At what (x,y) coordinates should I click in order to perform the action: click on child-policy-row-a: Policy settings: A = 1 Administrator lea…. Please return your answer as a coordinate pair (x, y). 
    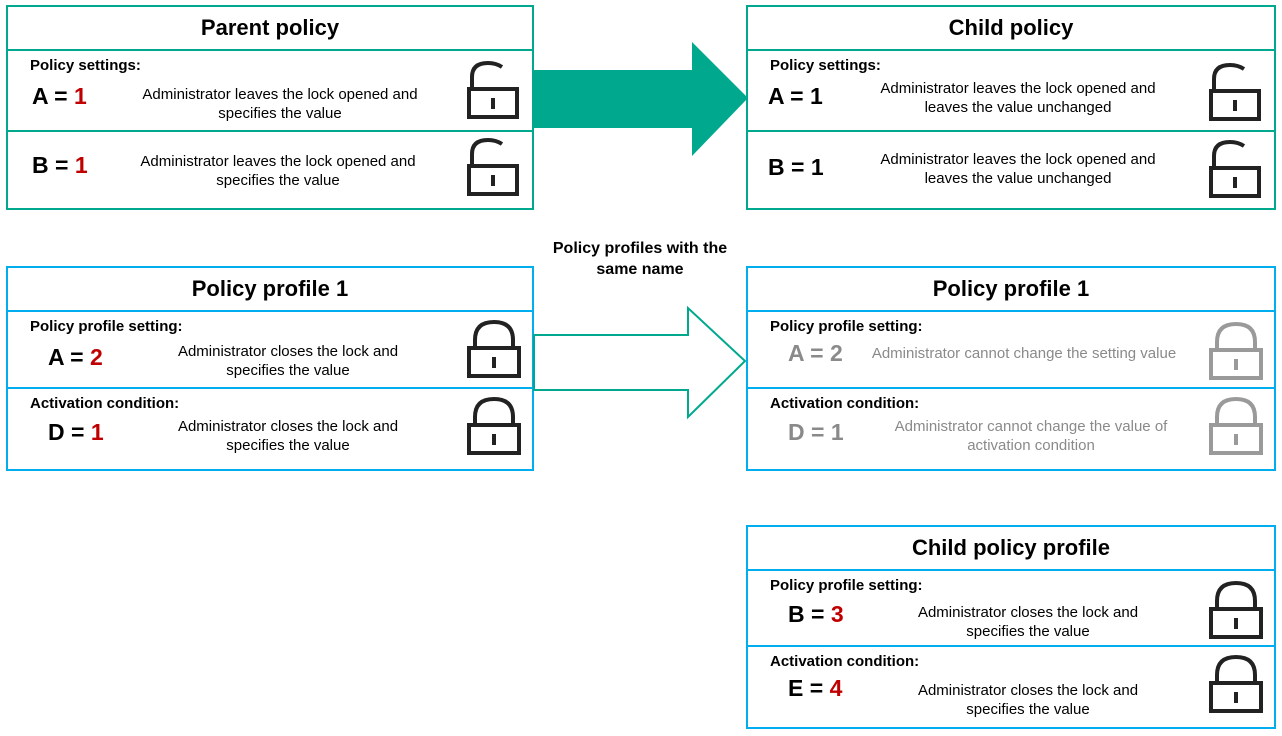
    Looking at the image, I should click on (1011, 91).